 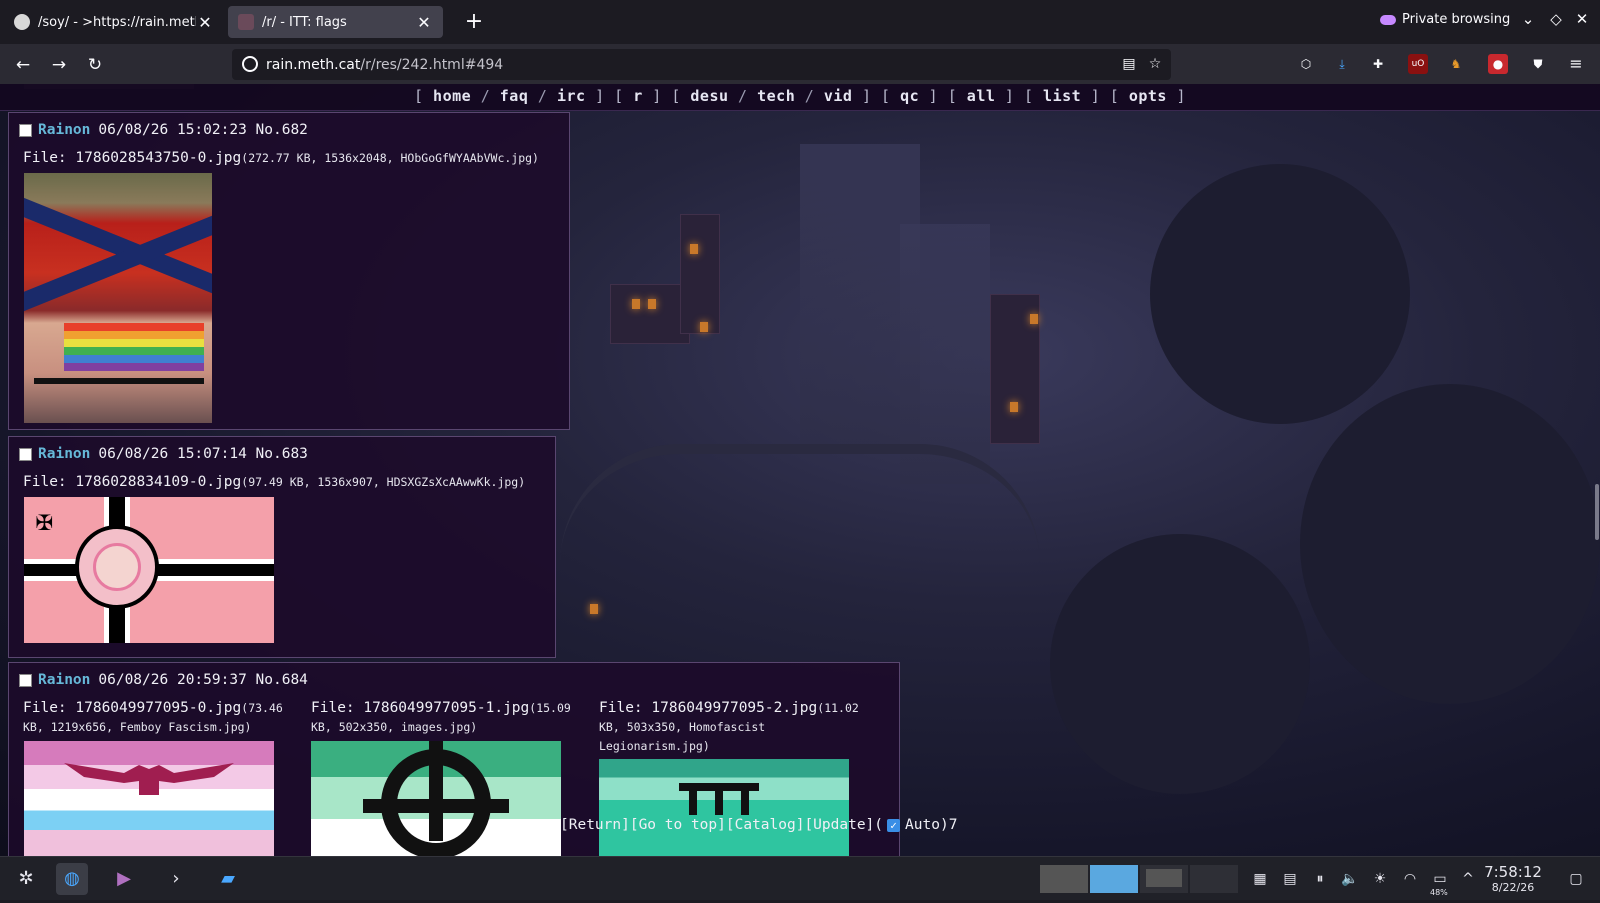 What do you see at coordinates (95, 65) in the screenshot?
I see `reload-icon: ↻` at bounding box center [95, 65].